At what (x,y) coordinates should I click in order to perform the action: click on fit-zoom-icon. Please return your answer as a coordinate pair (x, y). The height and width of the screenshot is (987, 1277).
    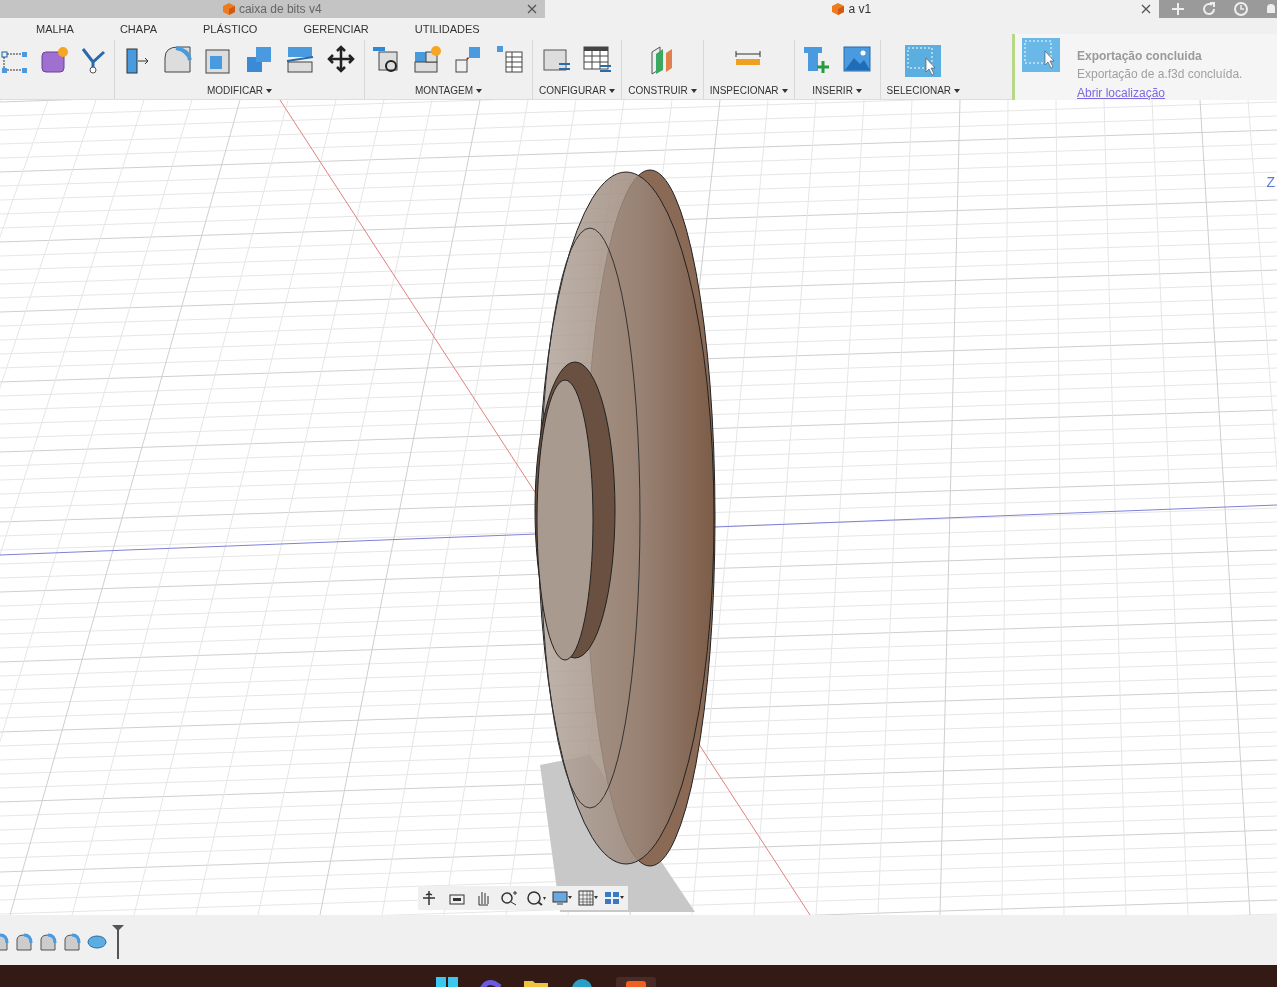
    Looking at the image, I should click on (536, 898).